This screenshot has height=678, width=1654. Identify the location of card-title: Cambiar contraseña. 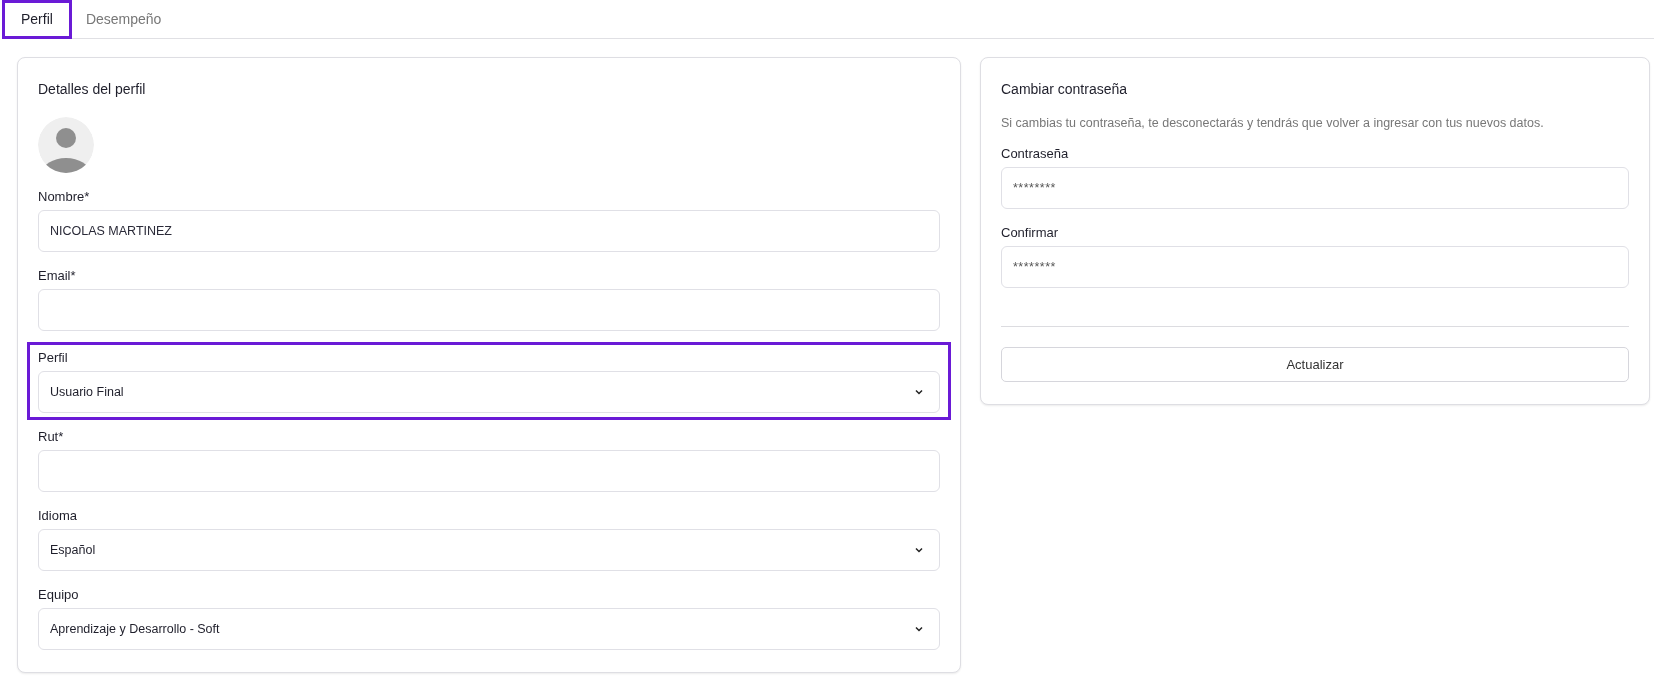
(1065, 89).